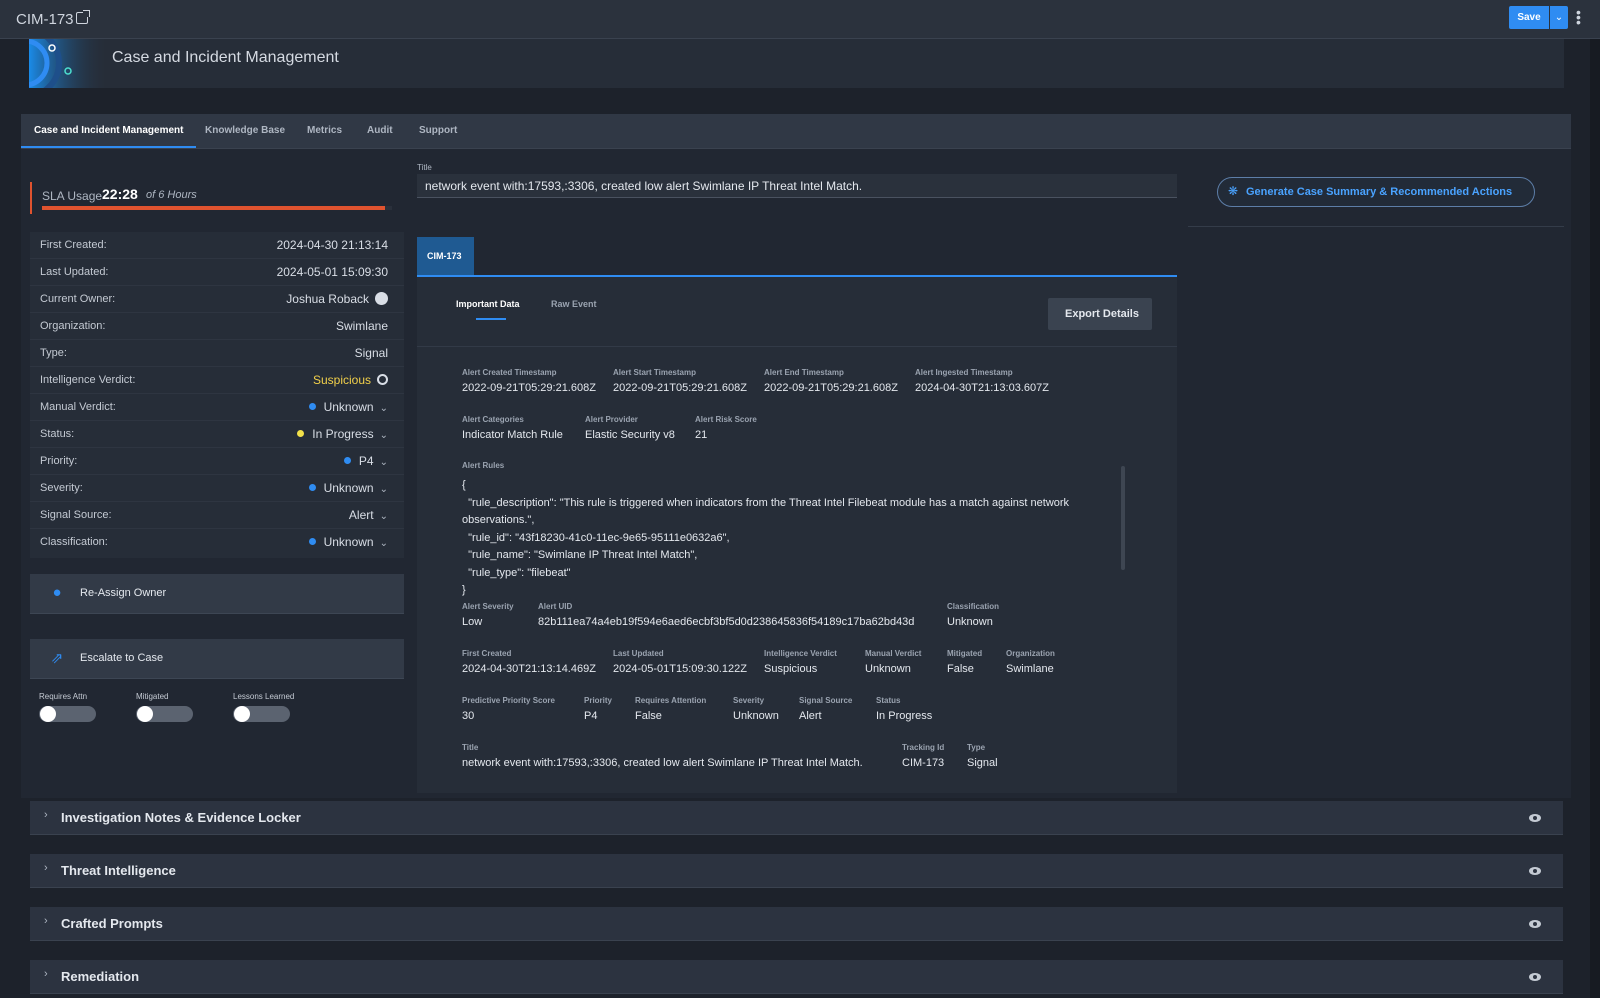  What do you see at coordinates (1529, 17) in the screenshot?
I see `save-button: Save` at bounding box center [1529, 17].